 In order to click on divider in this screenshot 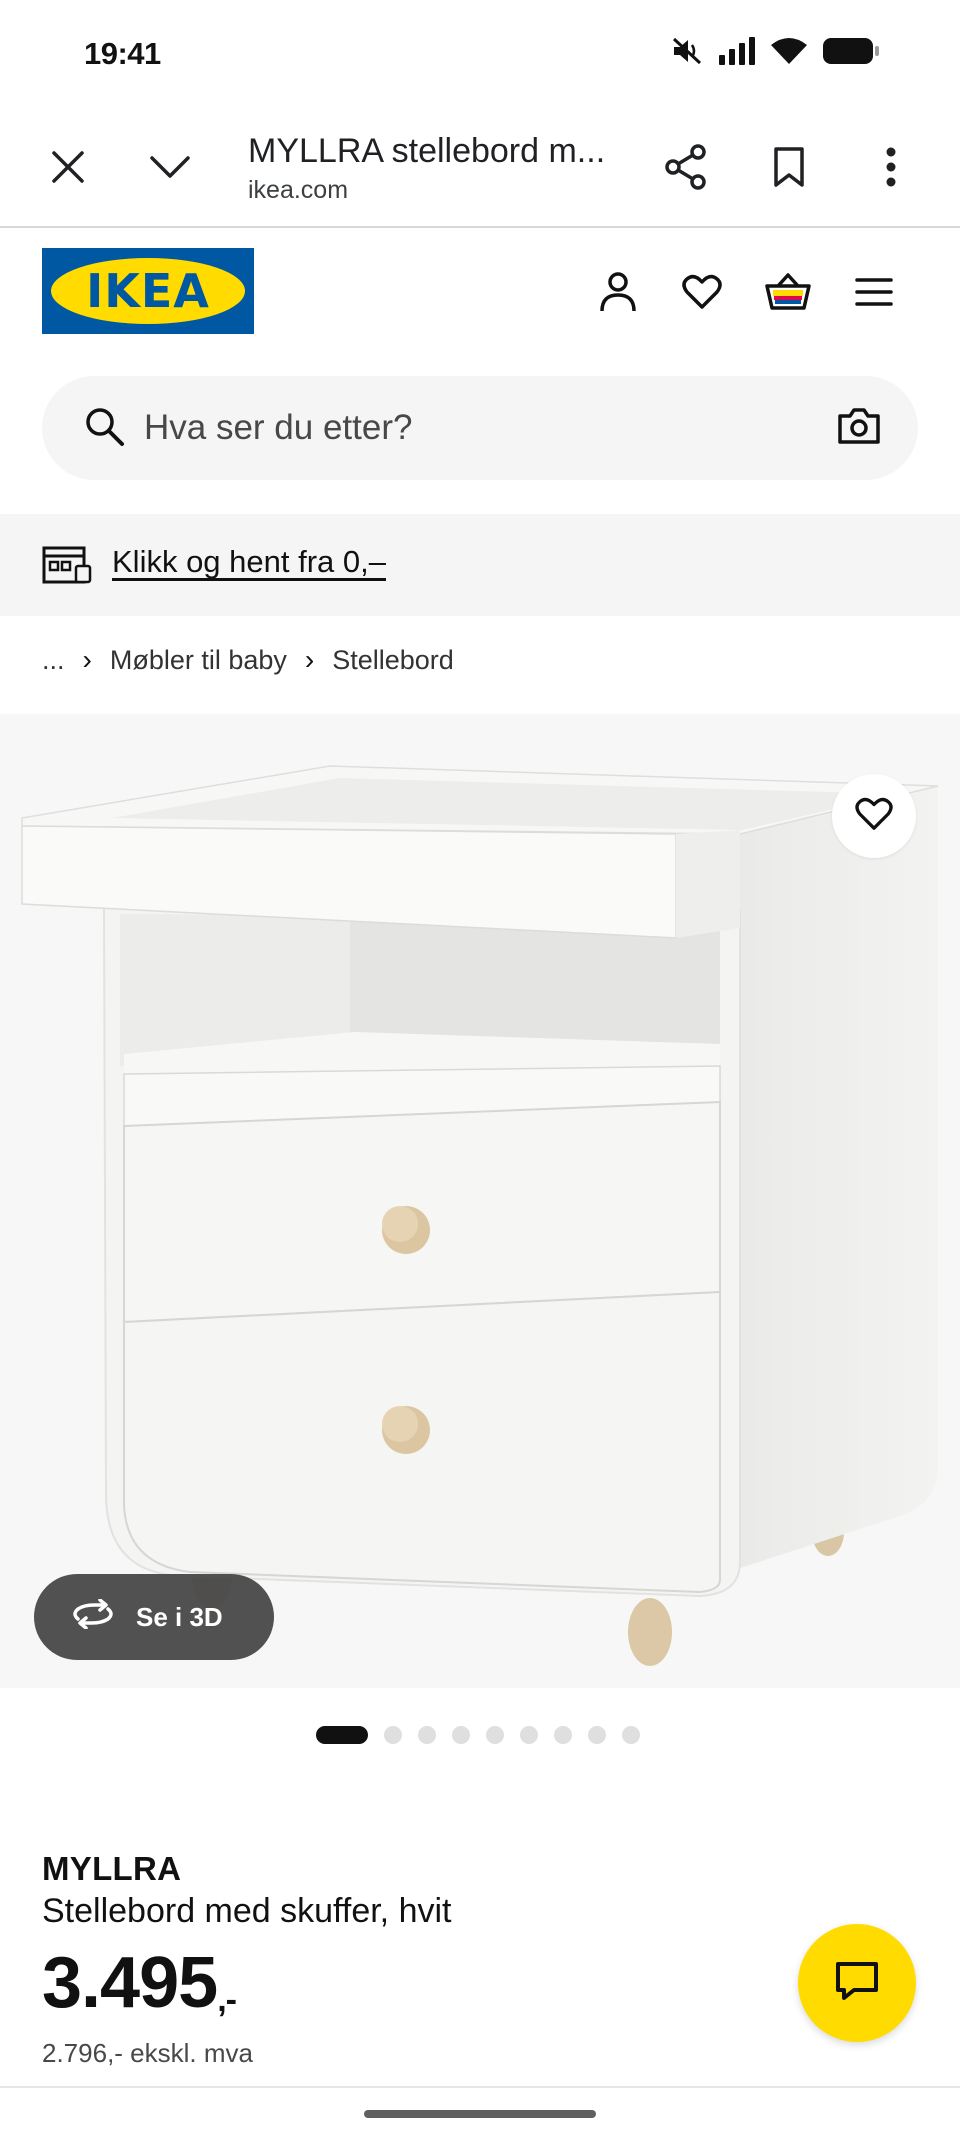, I will do `click(480, 2087)`.